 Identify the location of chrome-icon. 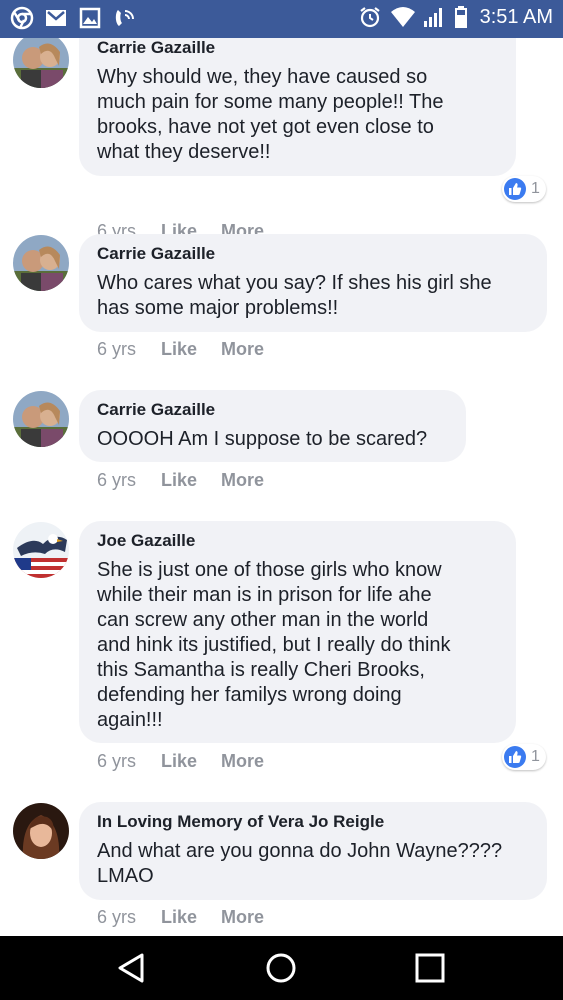
(22, 18).